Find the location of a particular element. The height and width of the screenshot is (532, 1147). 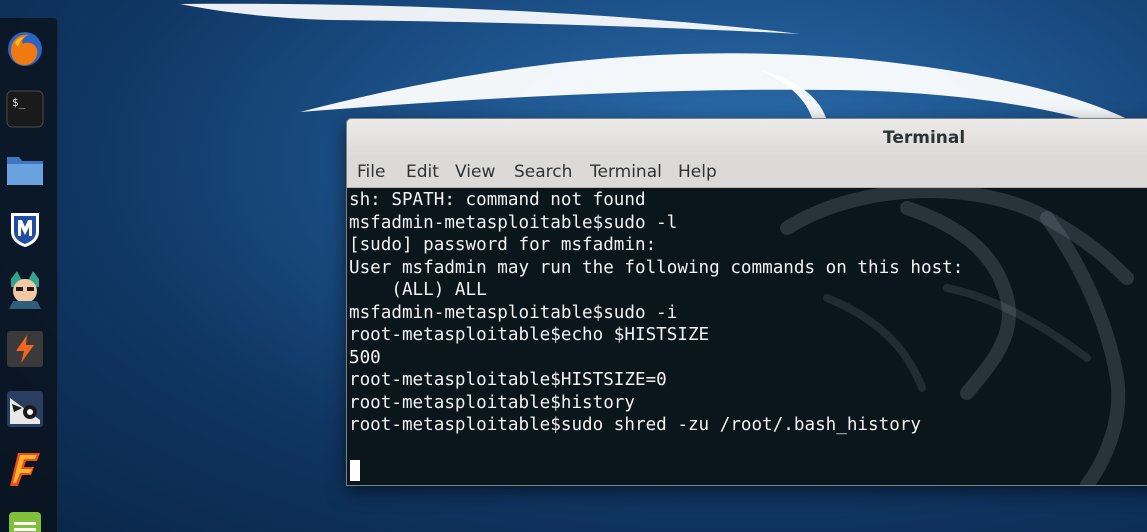

leafpad-icon is located at coordinates (25, 522).